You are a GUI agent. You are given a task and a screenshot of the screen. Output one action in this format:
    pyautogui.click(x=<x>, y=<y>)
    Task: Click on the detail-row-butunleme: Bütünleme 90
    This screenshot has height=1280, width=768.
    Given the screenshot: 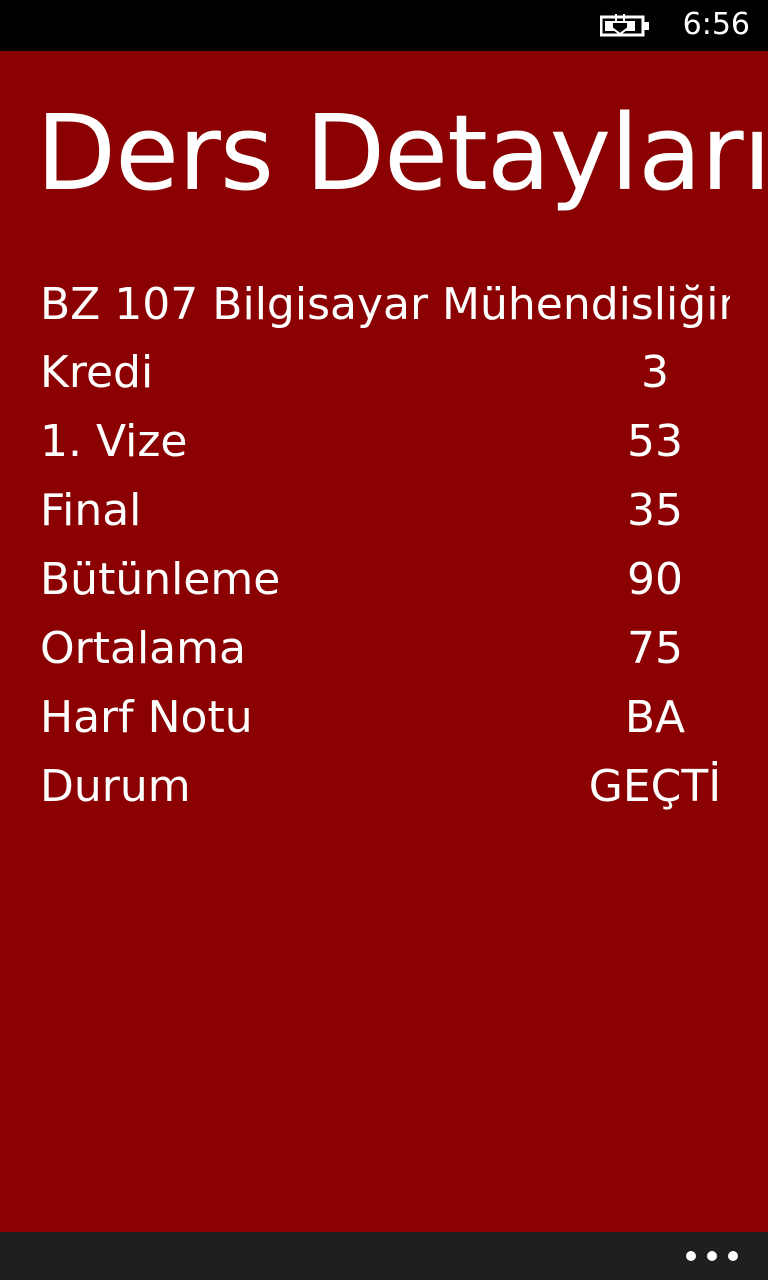 What is the action you would take?
    pyautogui.click(x=385, y=586)
    